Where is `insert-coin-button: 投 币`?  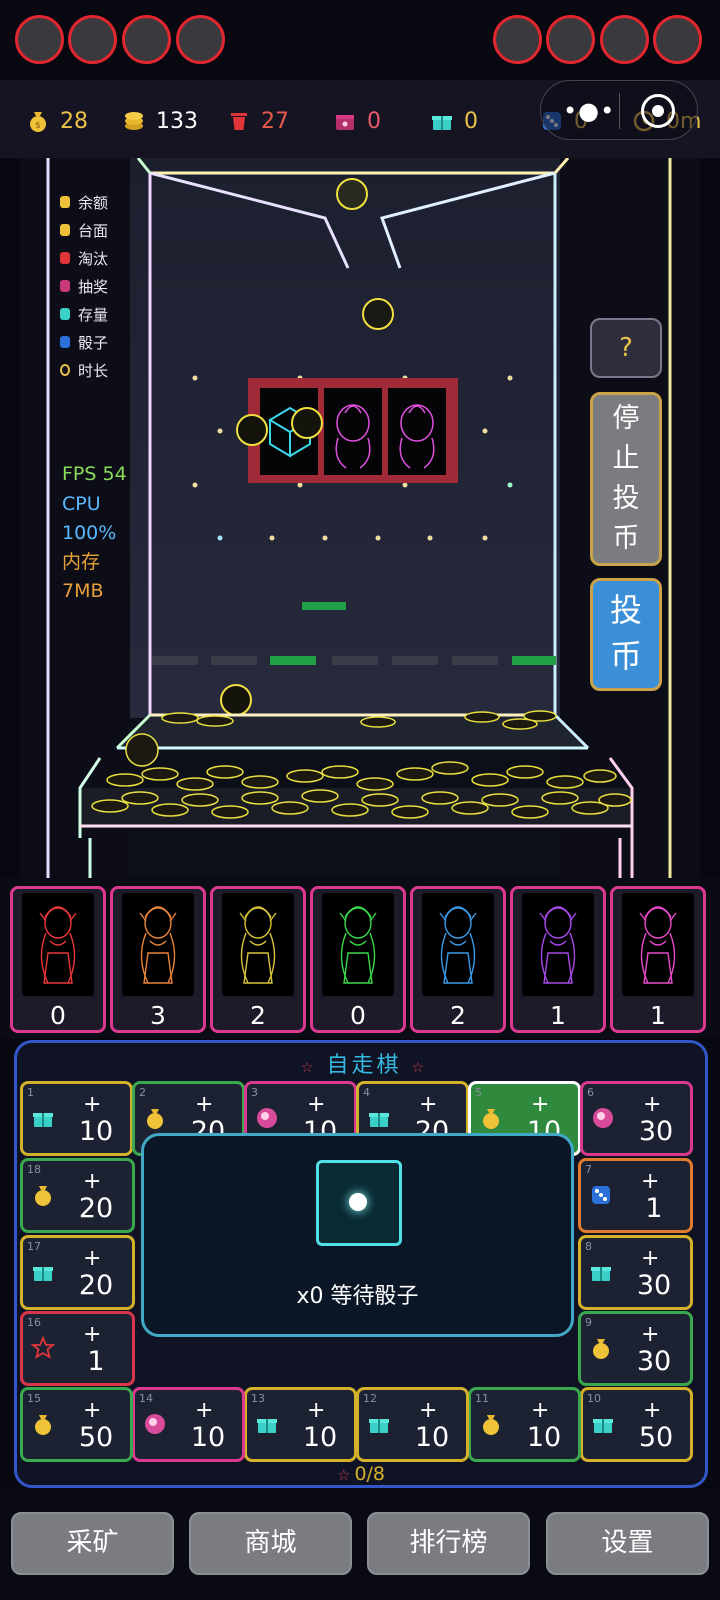
insert-coin-button: 投 币 is located at coordinates (626, 634).